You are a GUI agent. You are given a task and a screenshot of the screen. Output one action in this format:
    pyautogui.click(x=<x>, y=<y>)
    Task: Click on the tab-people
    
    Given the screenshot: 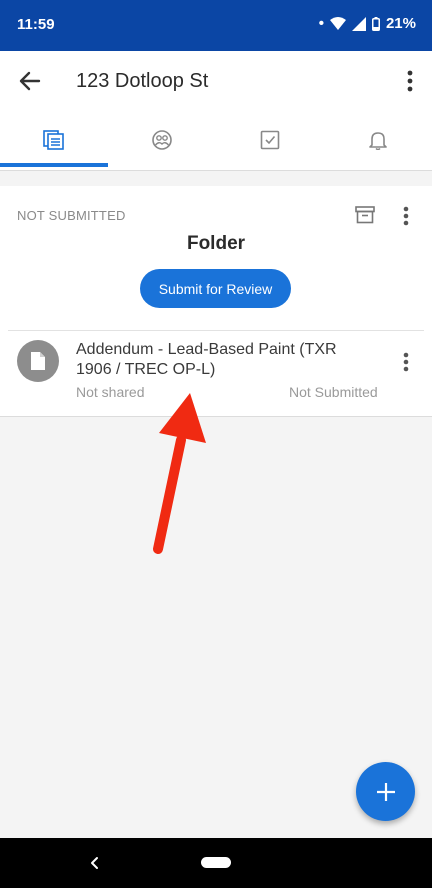 What is the action you would take?
    pyautogui.click(x=162, y=140)
    